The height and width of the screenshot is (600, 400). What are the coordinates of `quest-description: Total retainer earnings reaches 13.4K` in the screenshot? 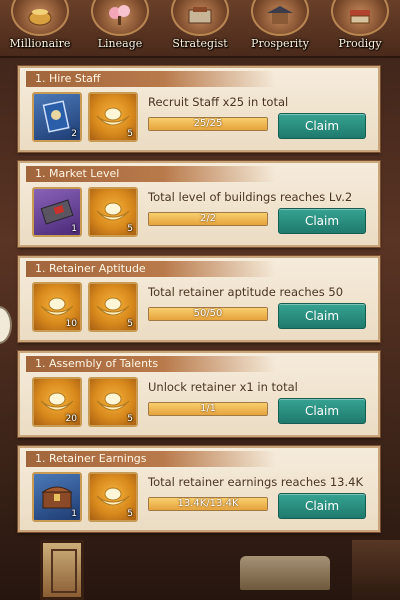 It's located at (256, 482).